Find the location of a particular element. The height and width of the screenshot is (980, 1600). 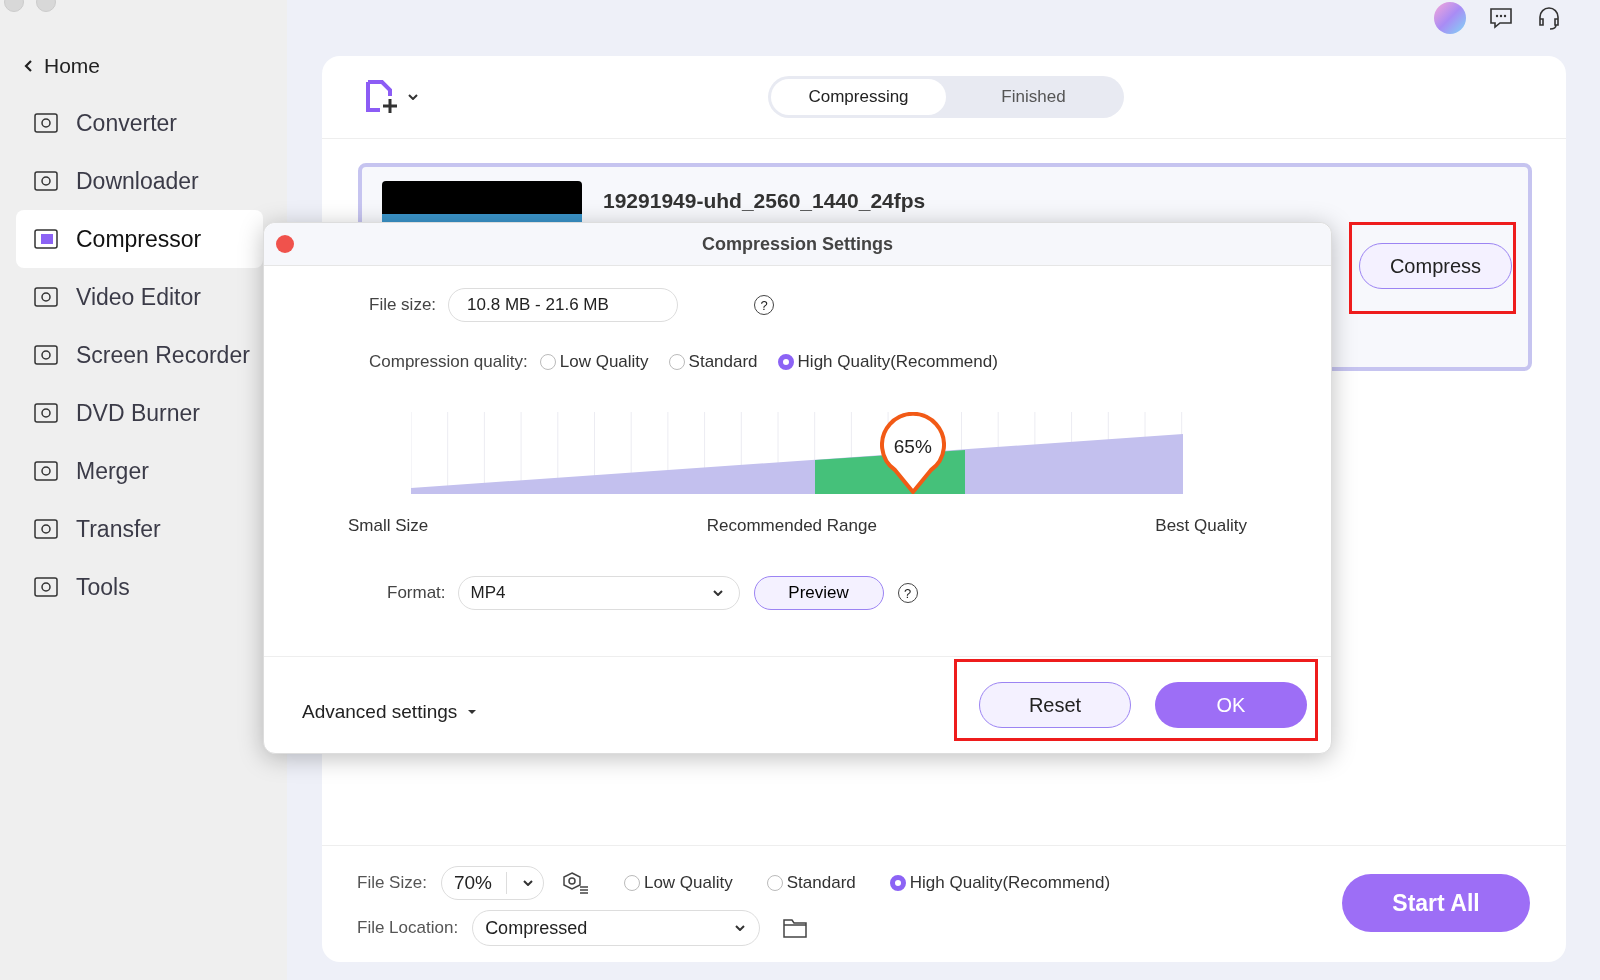

quality-slider: 65% is located at coordinates (797, 453).